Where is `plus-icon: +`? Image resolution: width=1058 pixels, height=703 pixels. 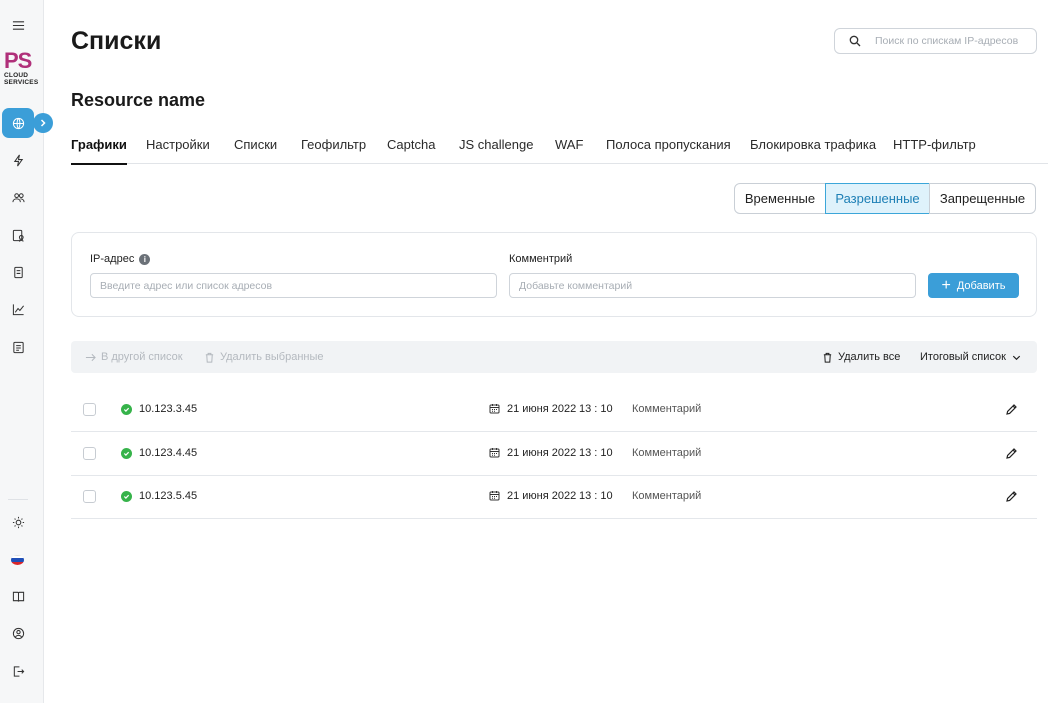
plus-icon: + is located at coordinates (946, 285).